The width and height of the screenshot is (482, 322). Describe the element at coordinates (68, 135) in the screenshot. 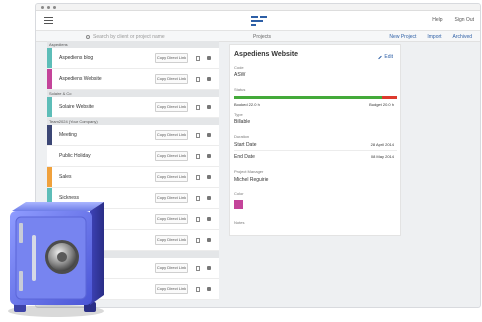

I see `project-name: Meeting` at that location.